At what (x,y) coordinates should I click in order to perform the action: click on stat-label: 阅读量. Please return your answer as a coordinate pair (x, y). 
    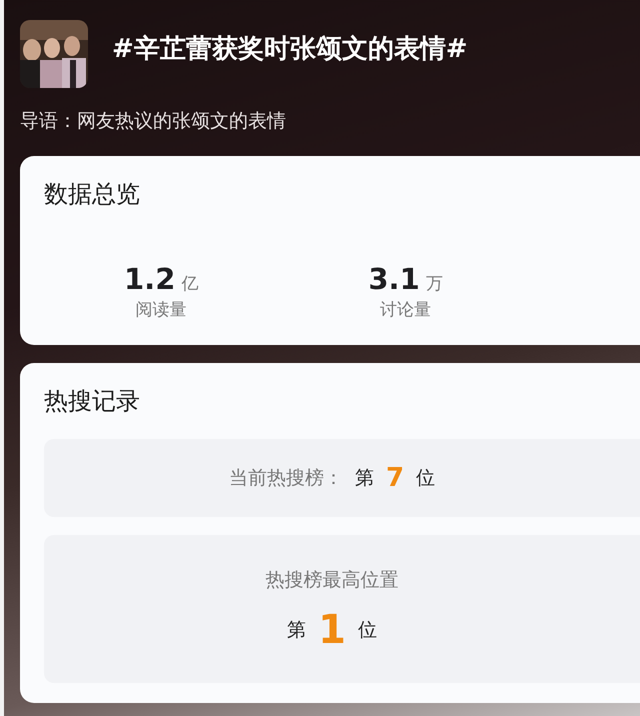
    Looking at the image, I should click on (161, 310).